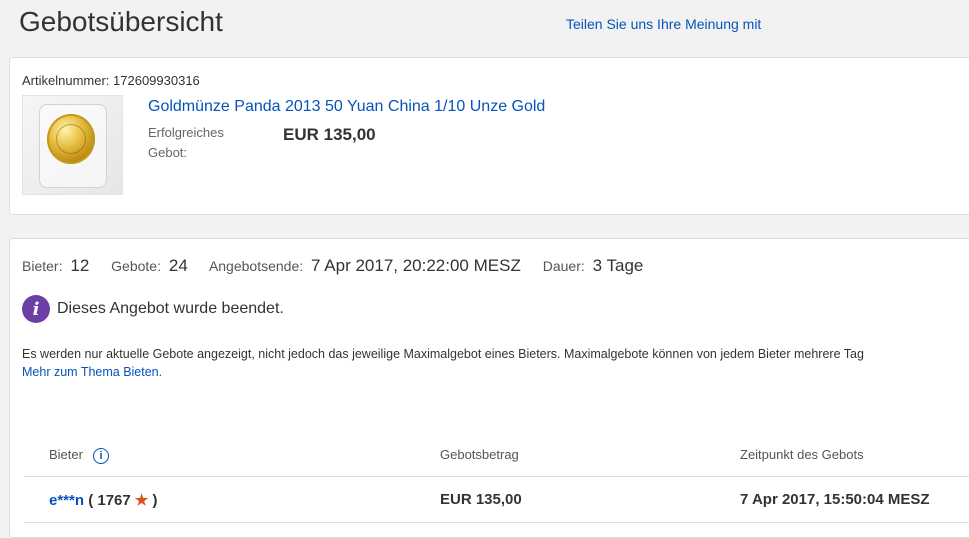 Image resolution: width=969 pixels, height=538 pixels. Describe the element at coordinates (563, 266) in the screenshot. I see `duration-label: Dauer:` at that location.